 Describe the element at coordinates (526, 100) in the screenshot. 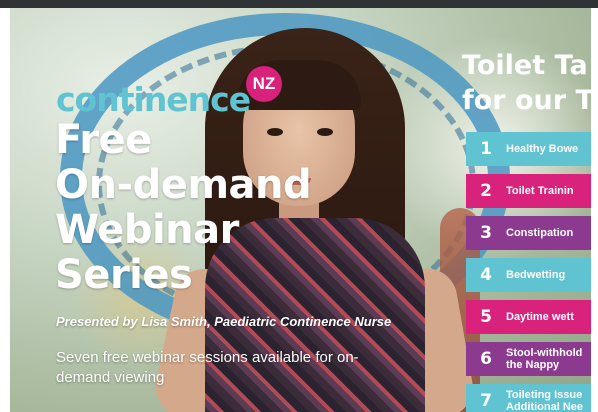

I see `series-title-line-2: for our T` at that location.